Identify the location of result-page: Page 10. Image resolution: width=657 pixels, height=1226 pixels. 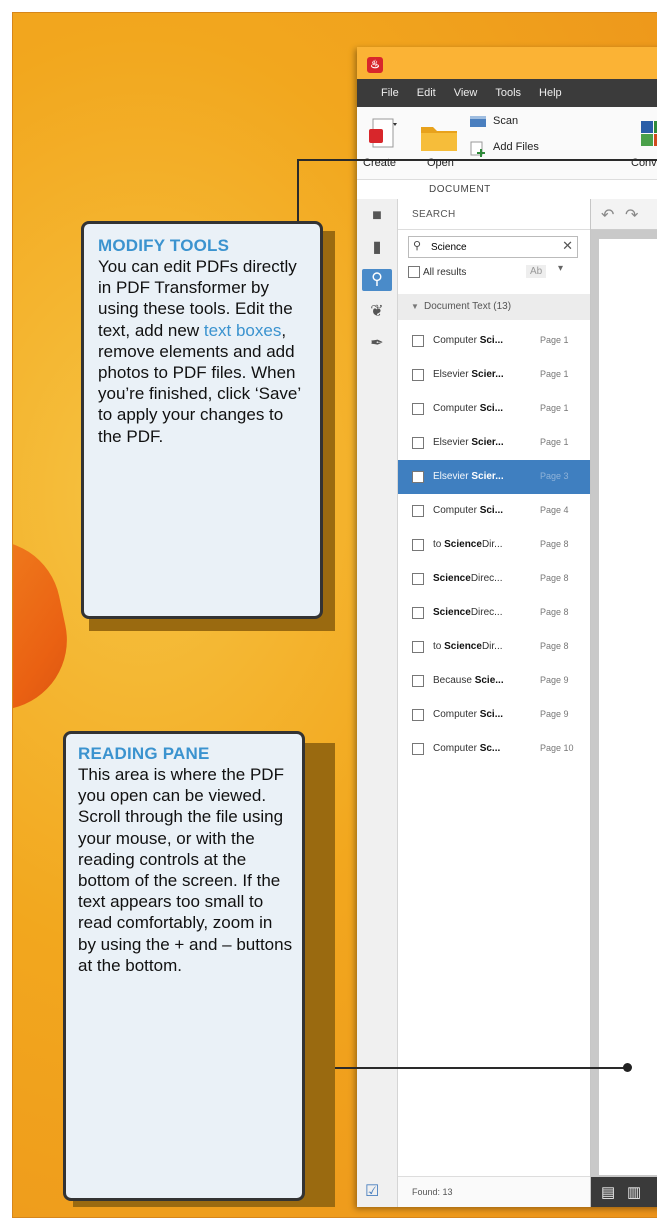
(557, 748).